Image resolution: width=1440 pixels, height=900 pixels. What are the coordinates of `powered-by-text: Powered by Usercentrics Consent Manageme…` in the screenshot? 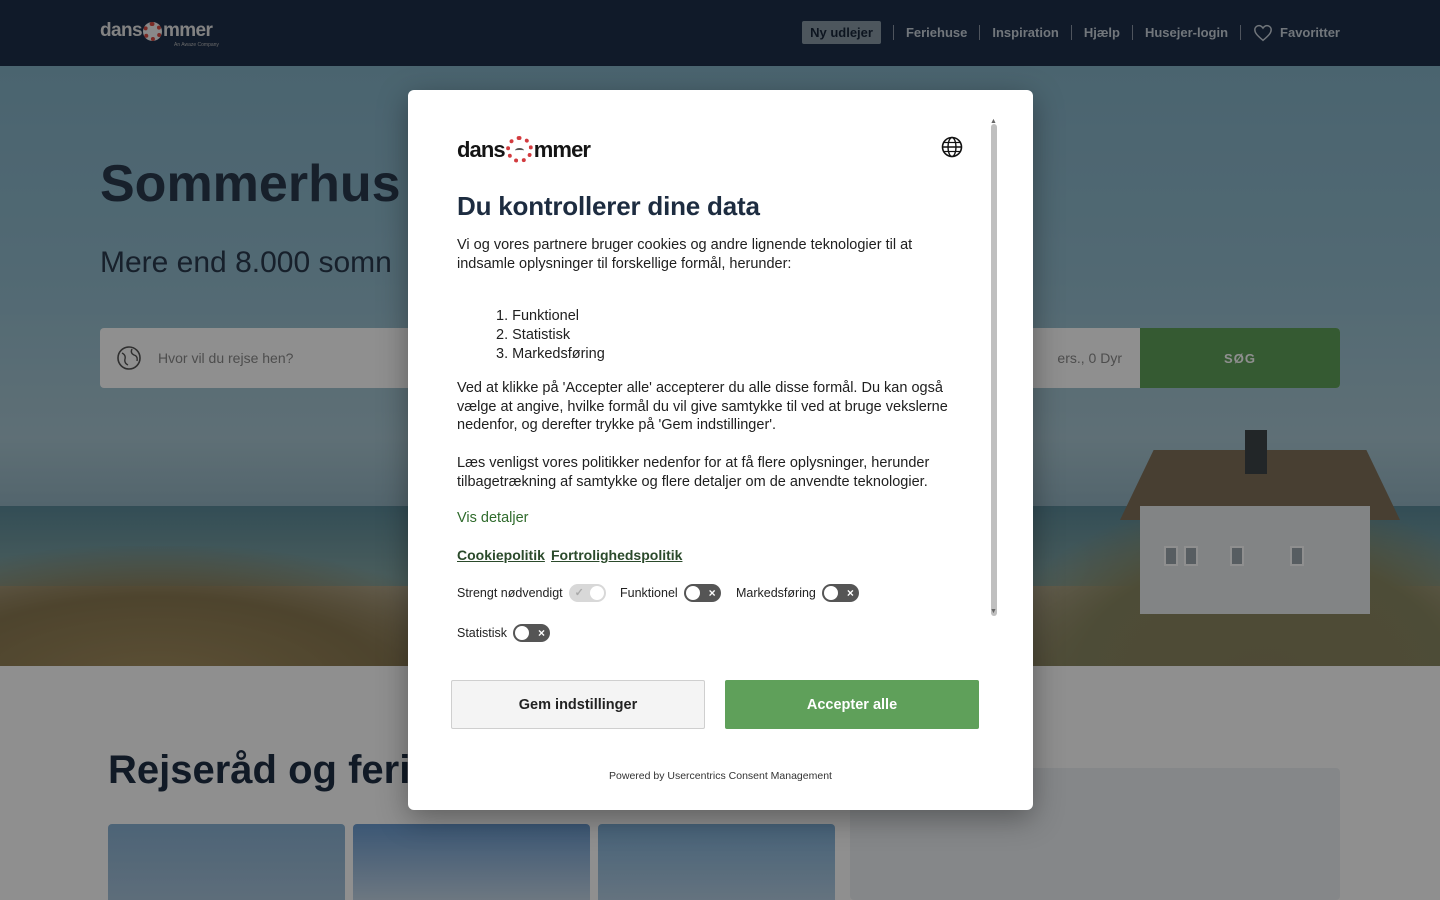 It's located at (720, 776).